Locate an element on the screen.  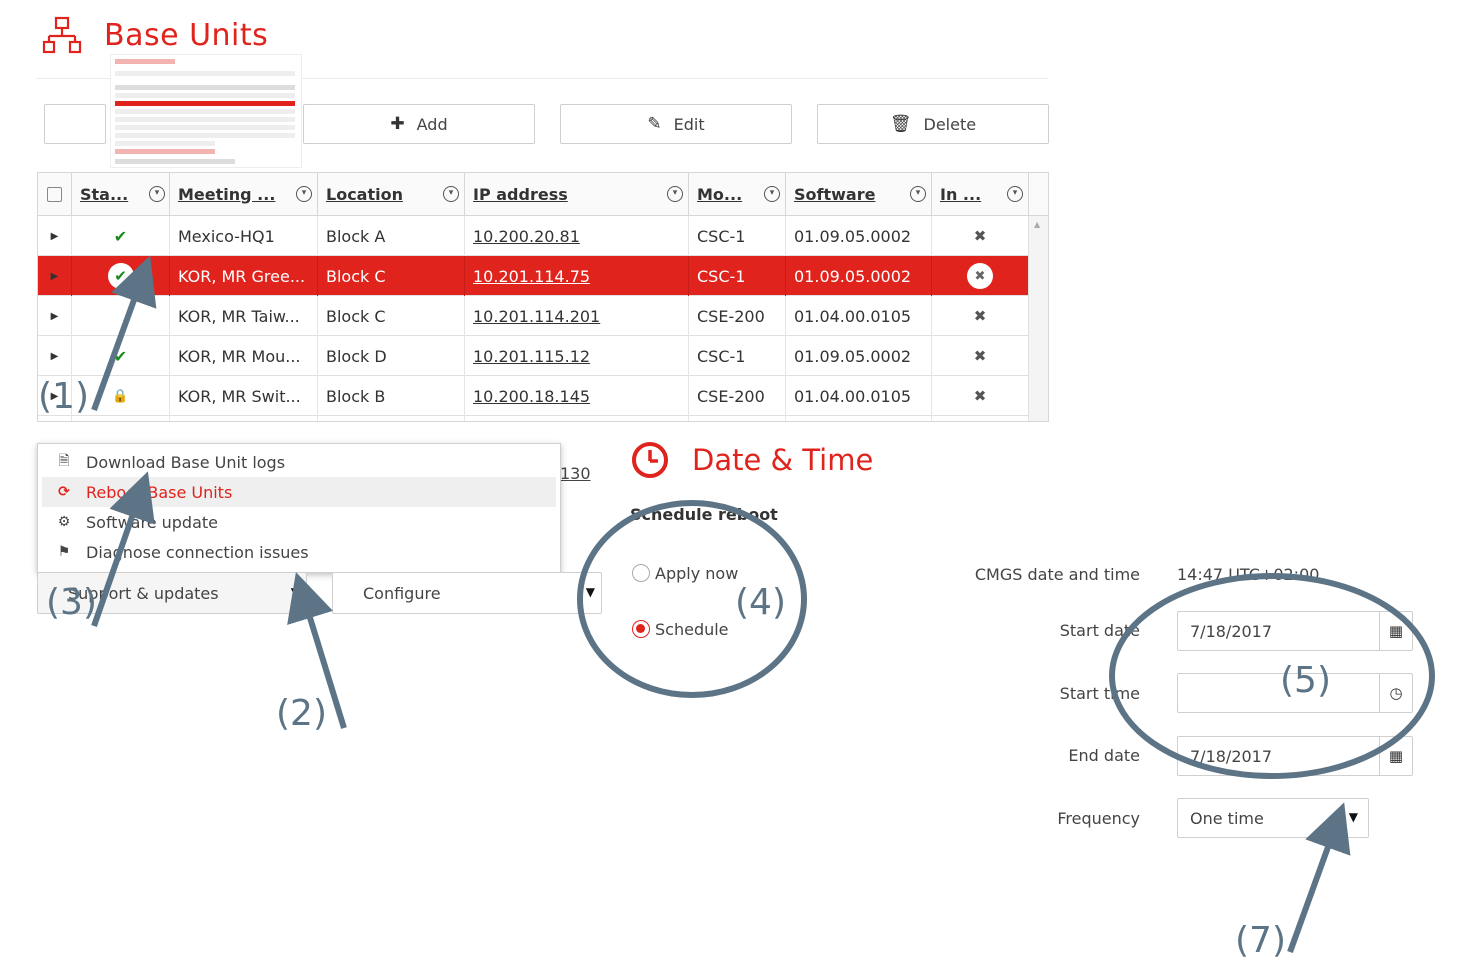
schedule-reboot-label: Schedule reboot is located at coordinates (704, 514).